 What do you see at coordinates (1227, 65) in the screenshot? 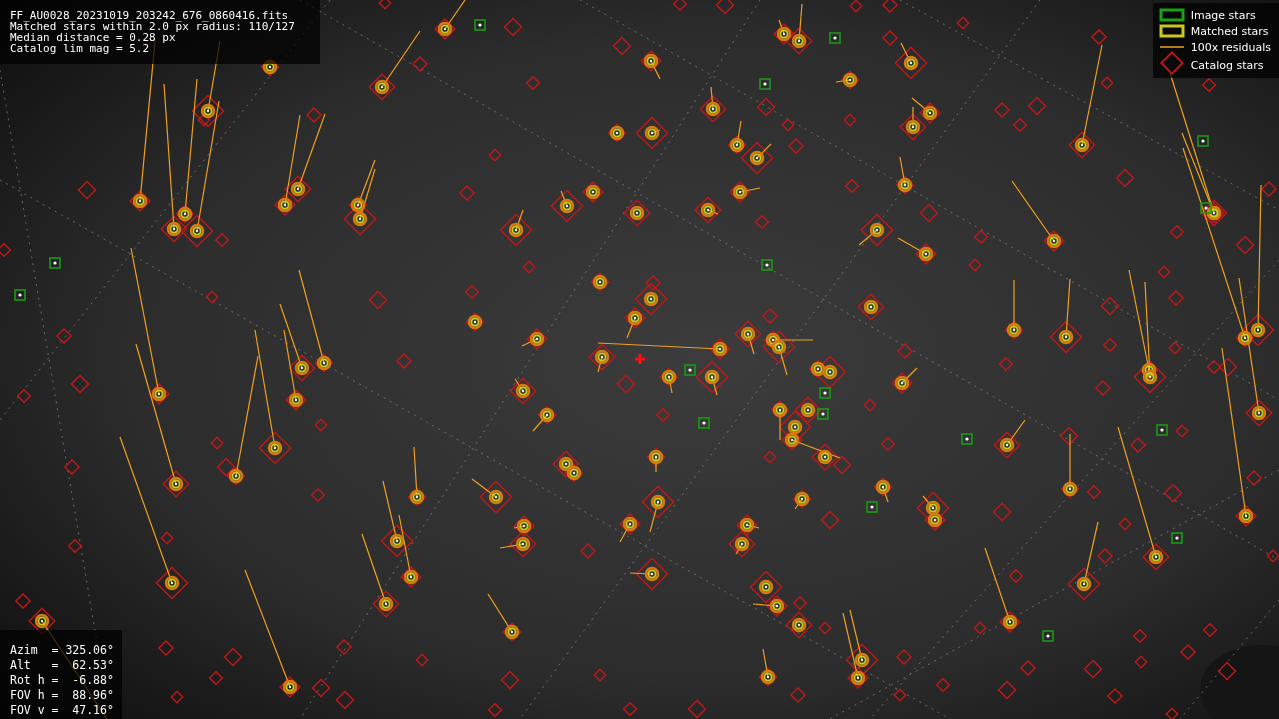
I see `legend-label: Catalog stars` at bounding box center [1227, 65].